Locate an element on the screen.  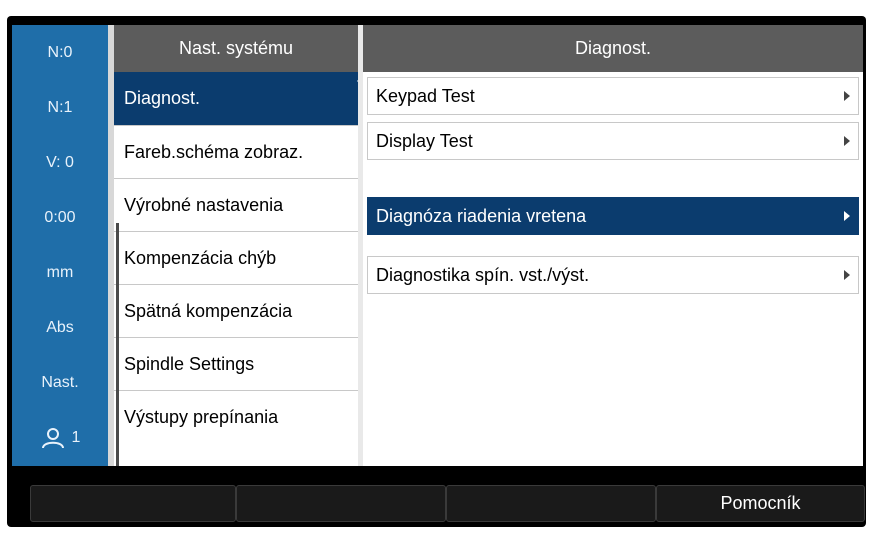
menu-item-factory-settings: Výrobné nastavenia is located at coordinates (236, 204).